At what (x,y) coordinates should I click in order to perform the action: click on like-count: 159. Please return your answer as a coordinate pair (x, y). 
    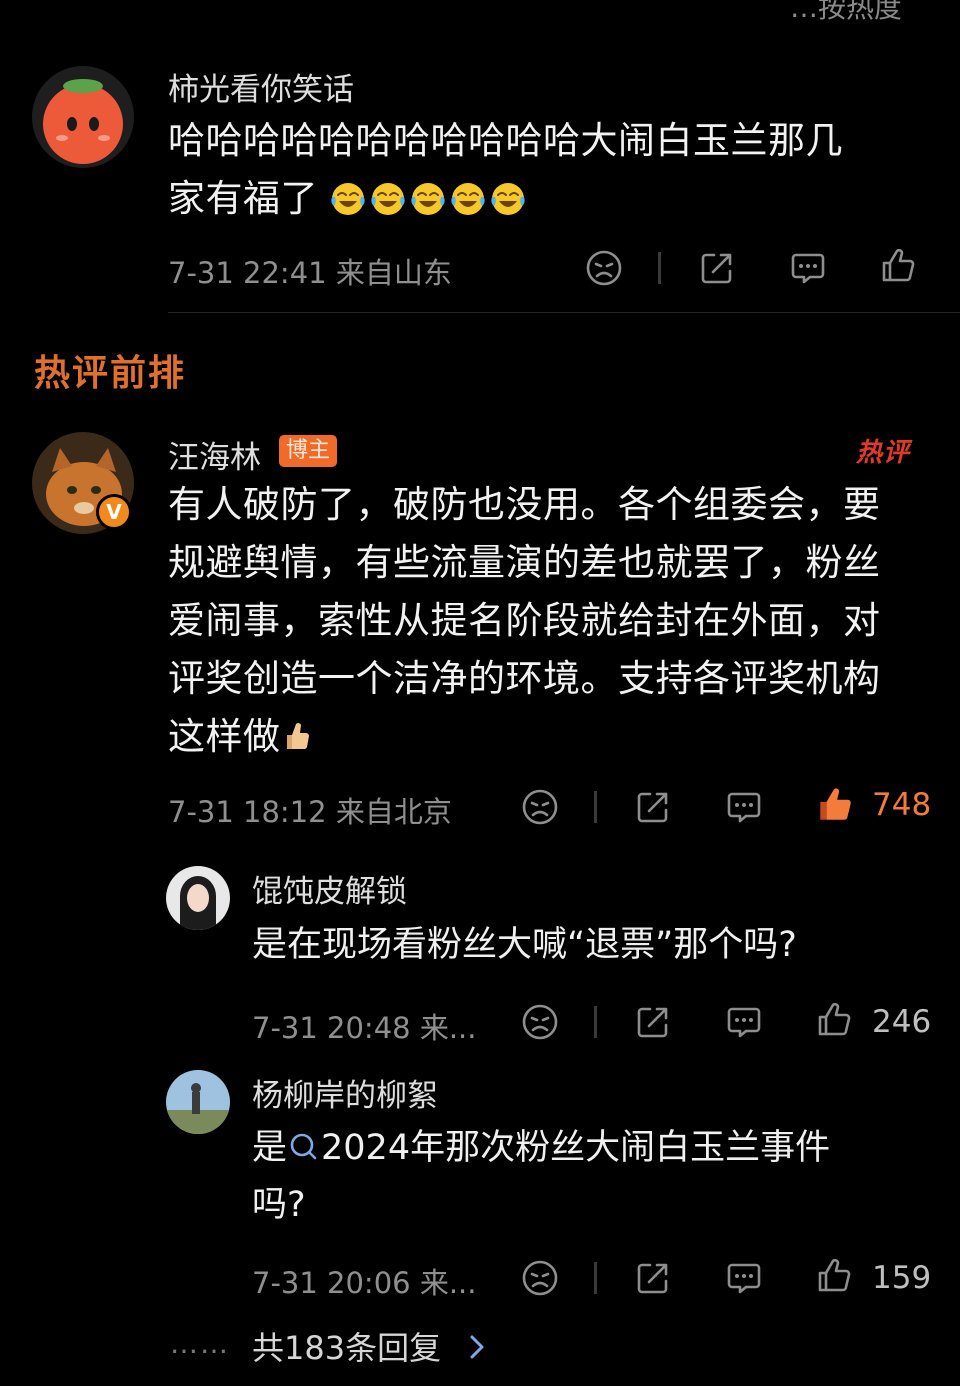
    Looking at the image, I should click on (902, 1278).